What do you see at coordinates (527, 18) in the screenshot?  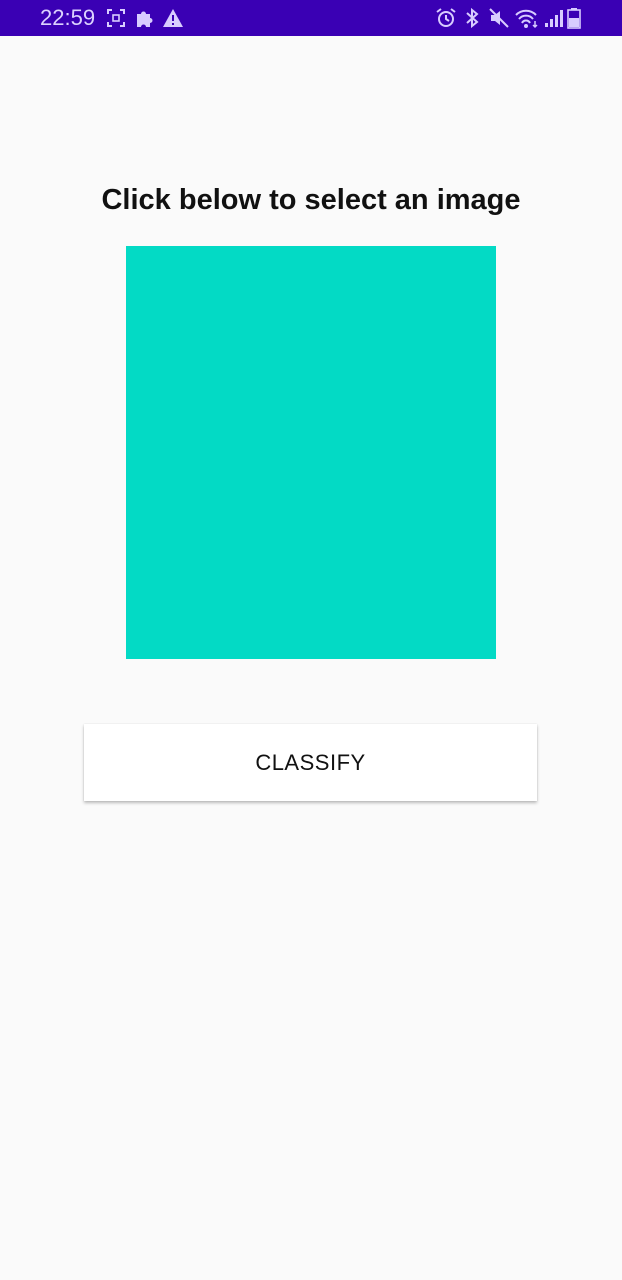 I see `wifi-icon` at bounding box center [527, 18].